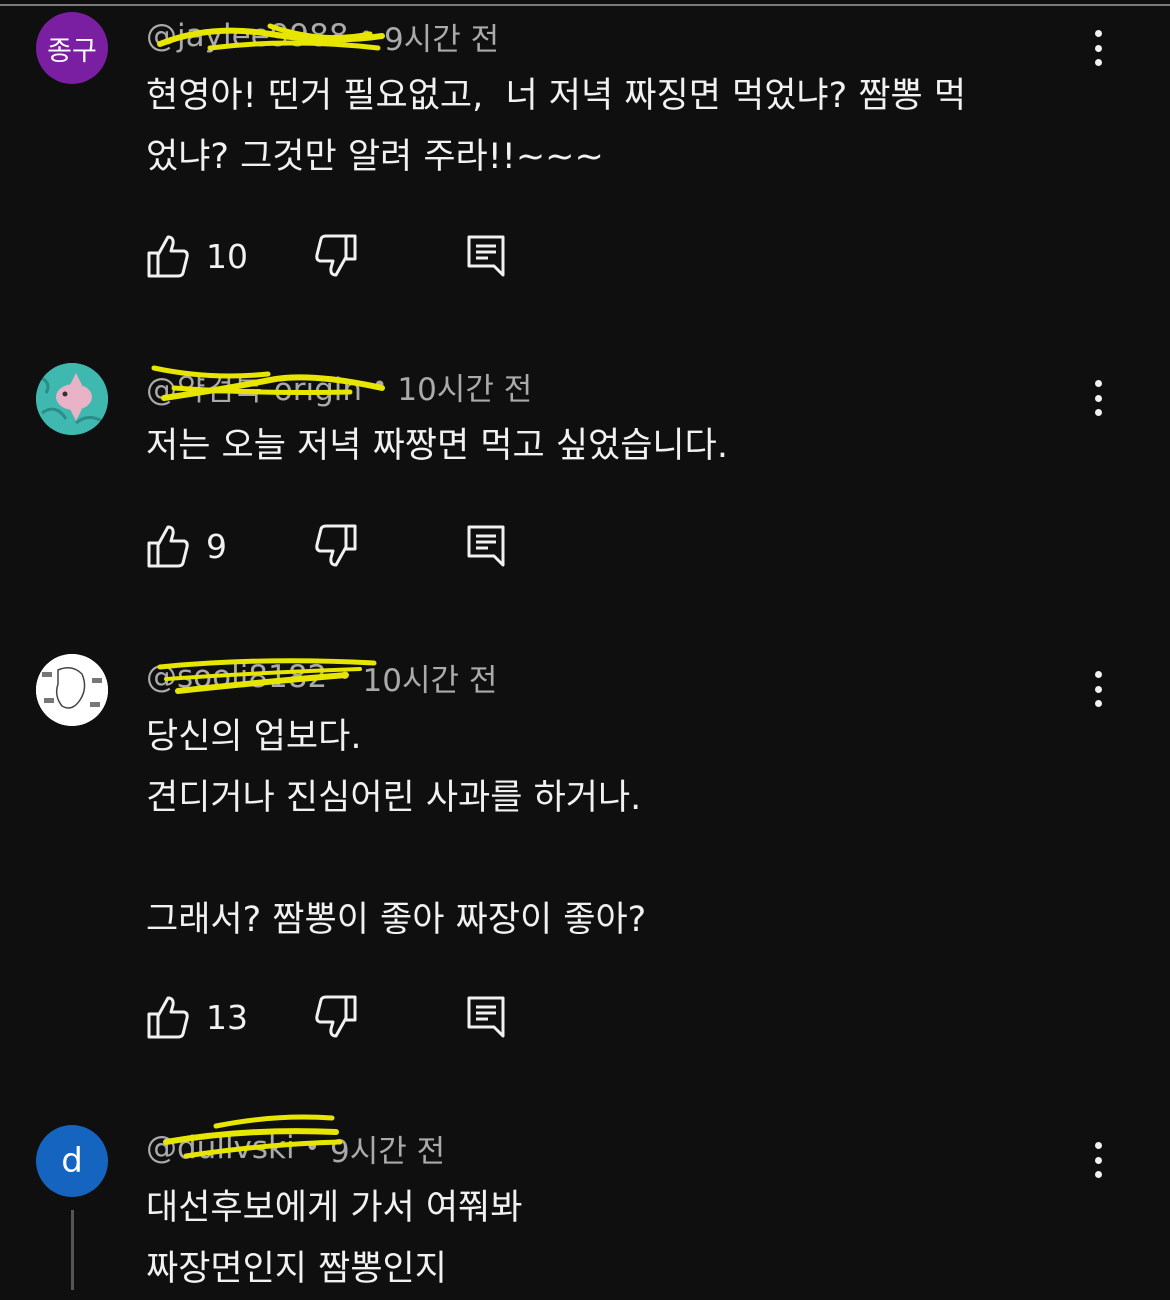 The image size is (1170, 1300). I want to click on thread-line, so click(72, 1250).